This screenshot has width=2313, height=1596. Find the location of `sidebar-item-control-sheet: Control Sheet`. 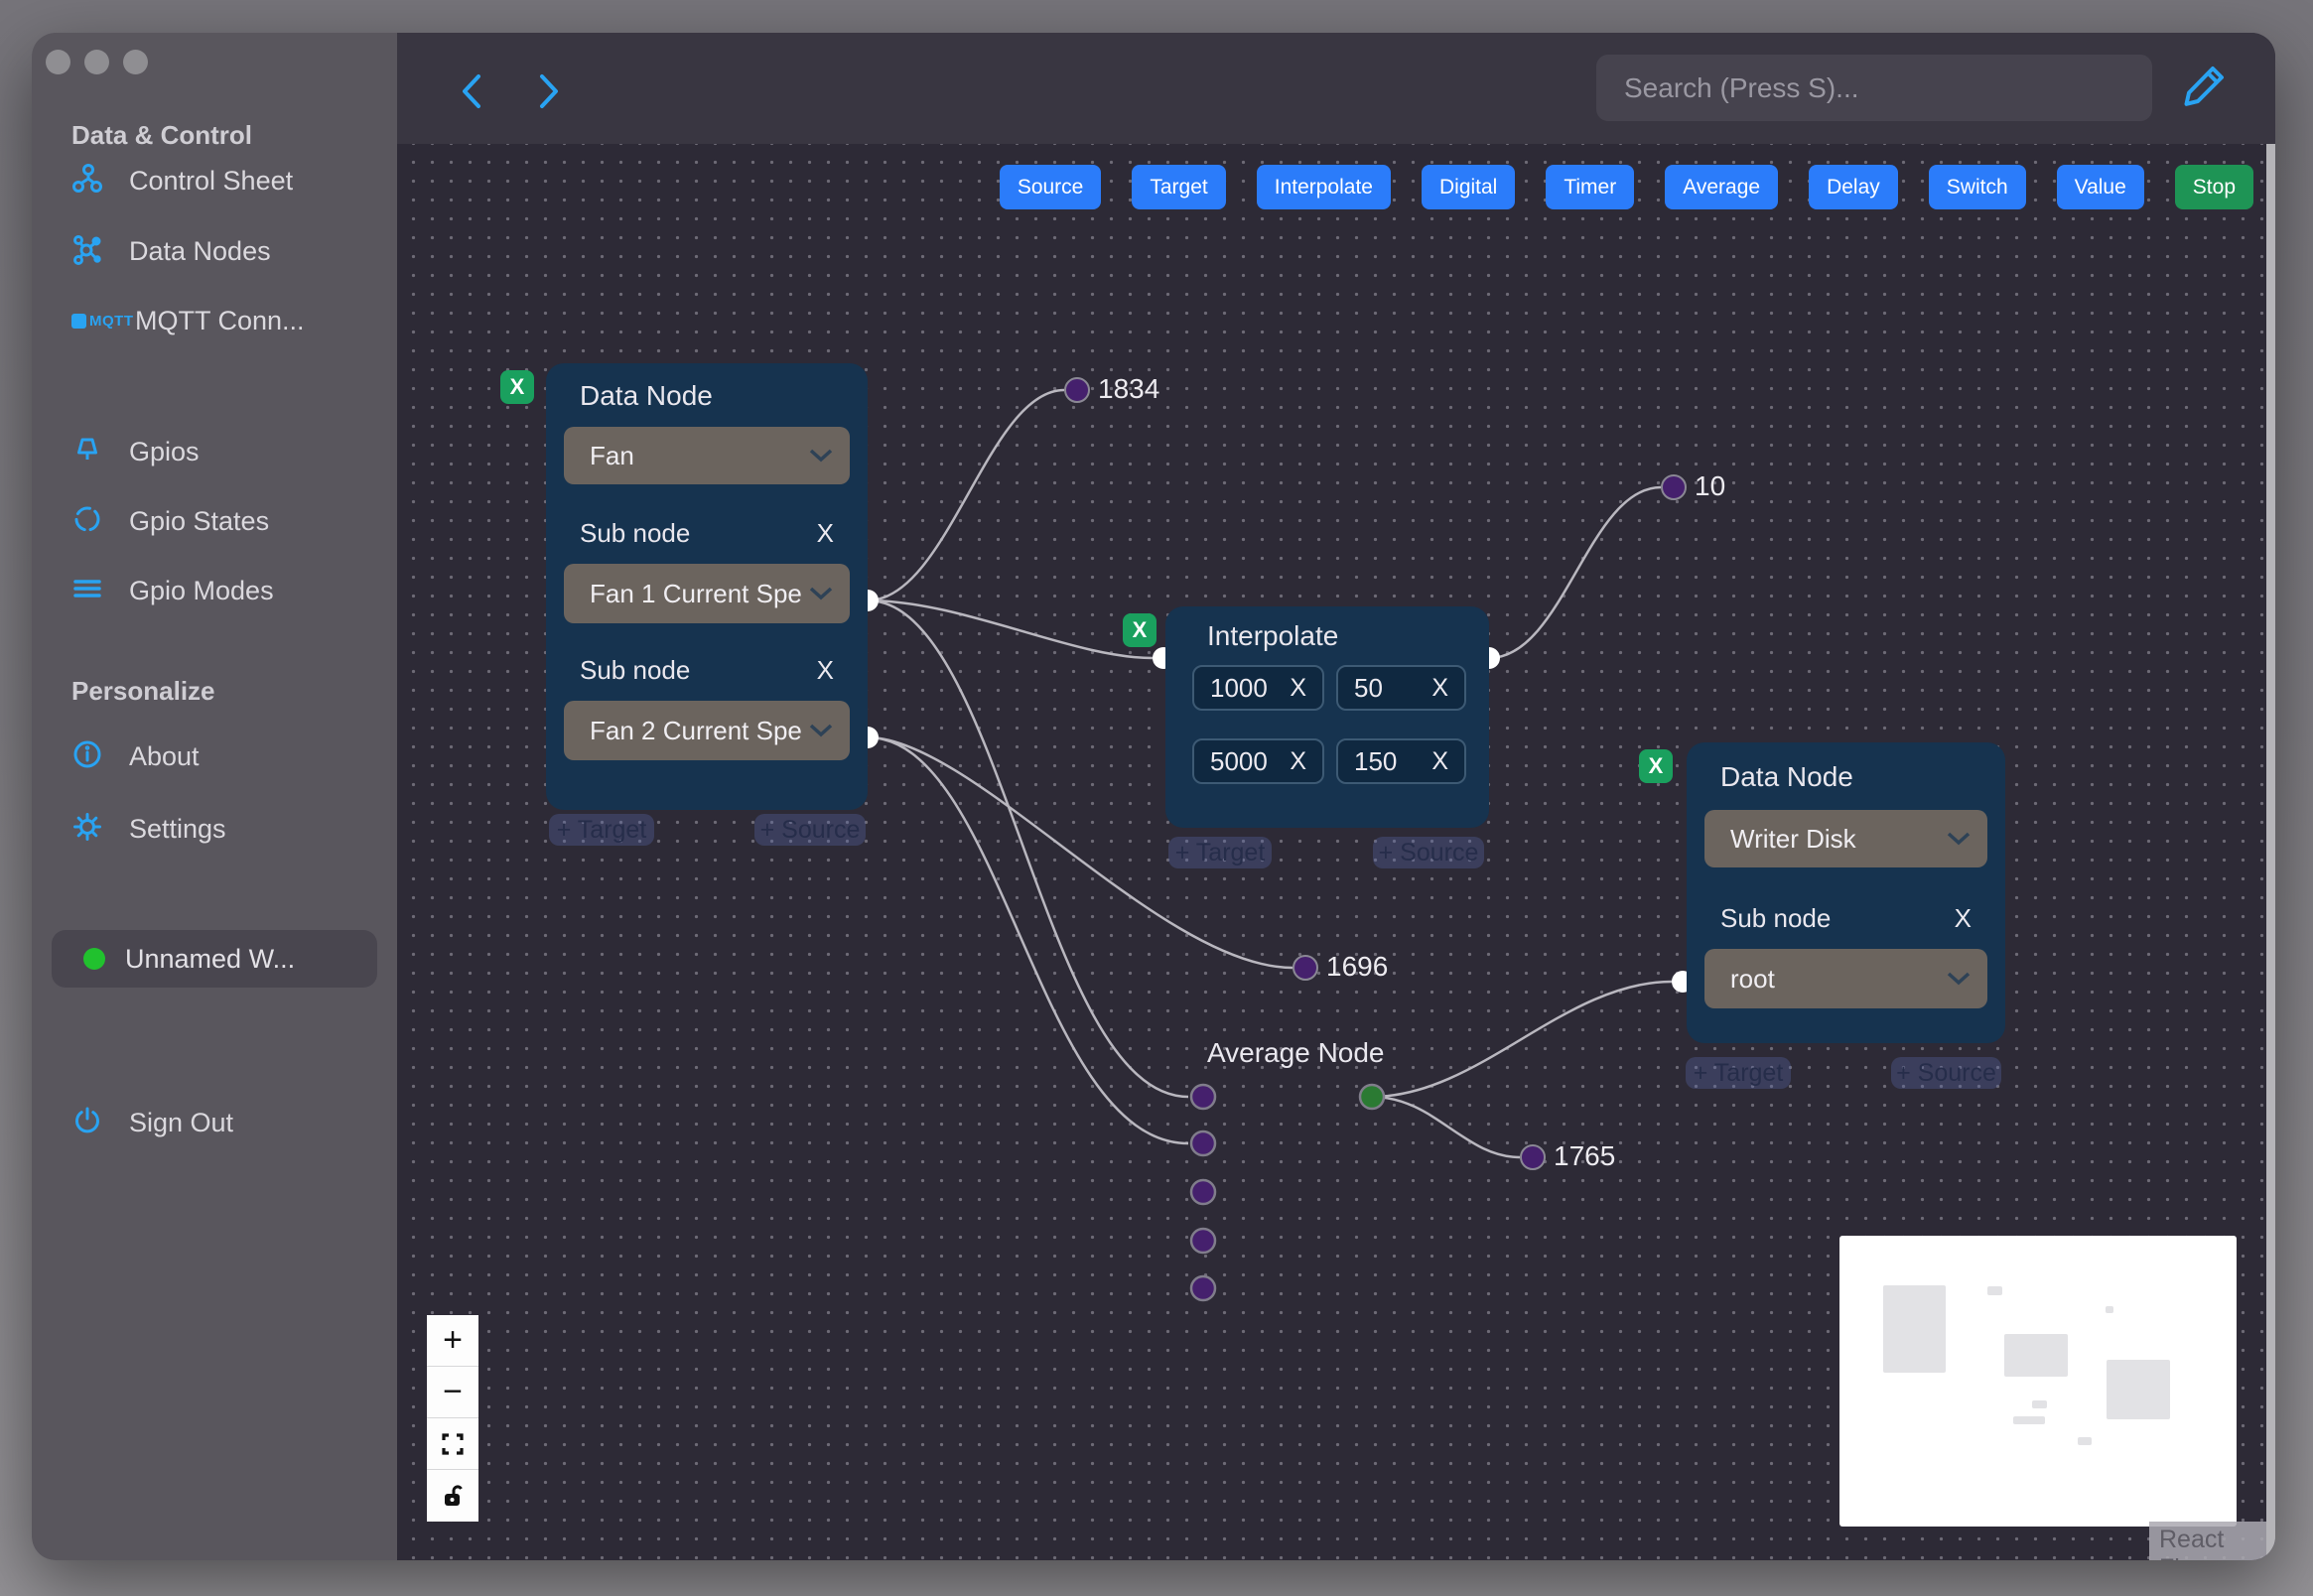

sidebar-item-control-sheet: Control Sheet is located at coordinates (182, 180).